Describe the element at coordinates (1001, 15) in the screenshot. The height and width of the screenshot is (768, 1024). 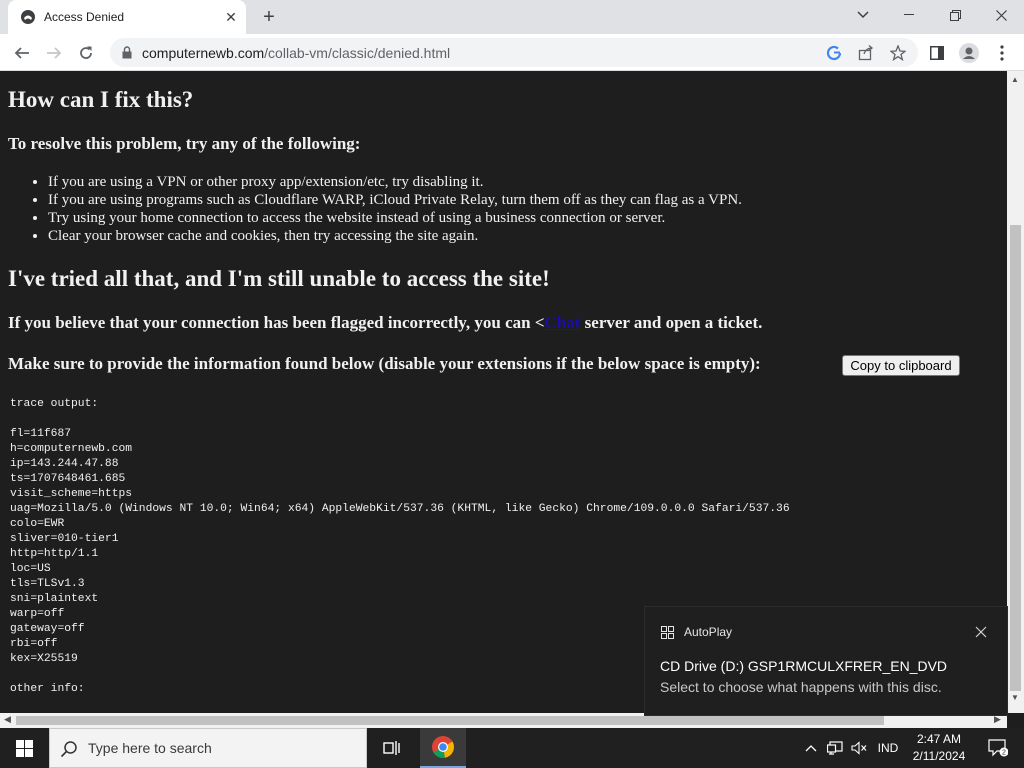
I see `close-window-button` at that location.